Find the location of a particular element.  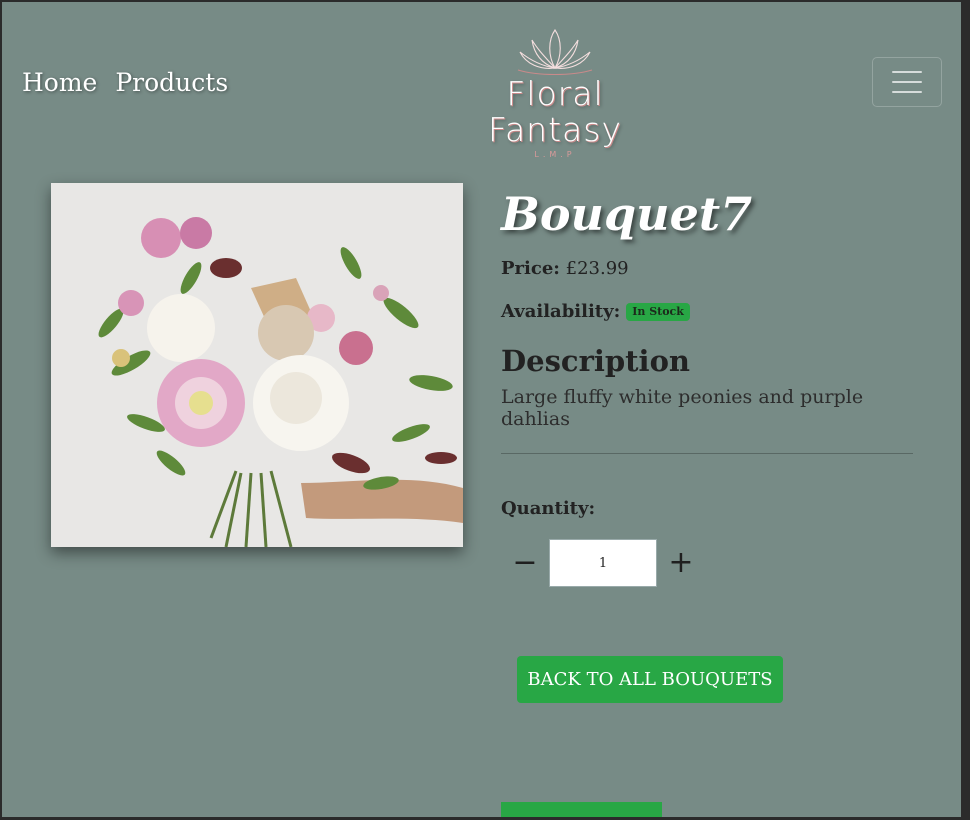

brand-logo: Floral Fantasy L.M.P is located at coordinates (555, 92).